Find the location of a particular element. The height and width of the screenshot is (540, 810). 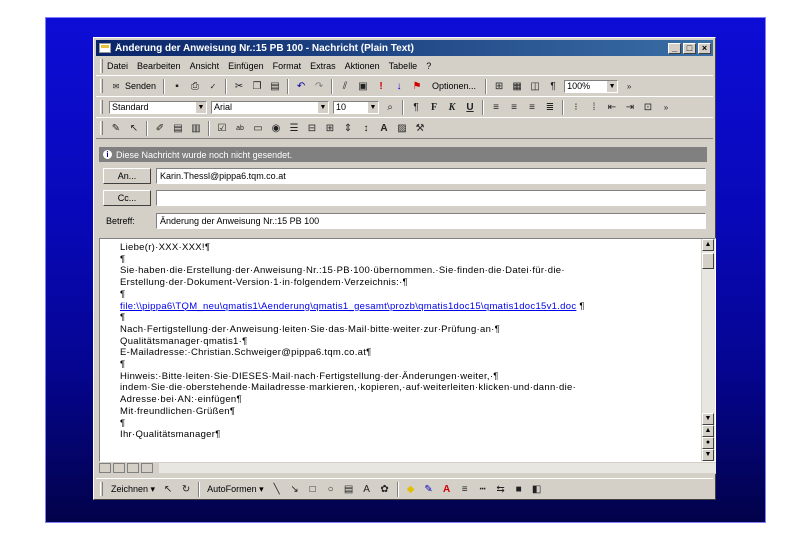

scroll-up-icon: ▲ is located at coordinates (708, 245).